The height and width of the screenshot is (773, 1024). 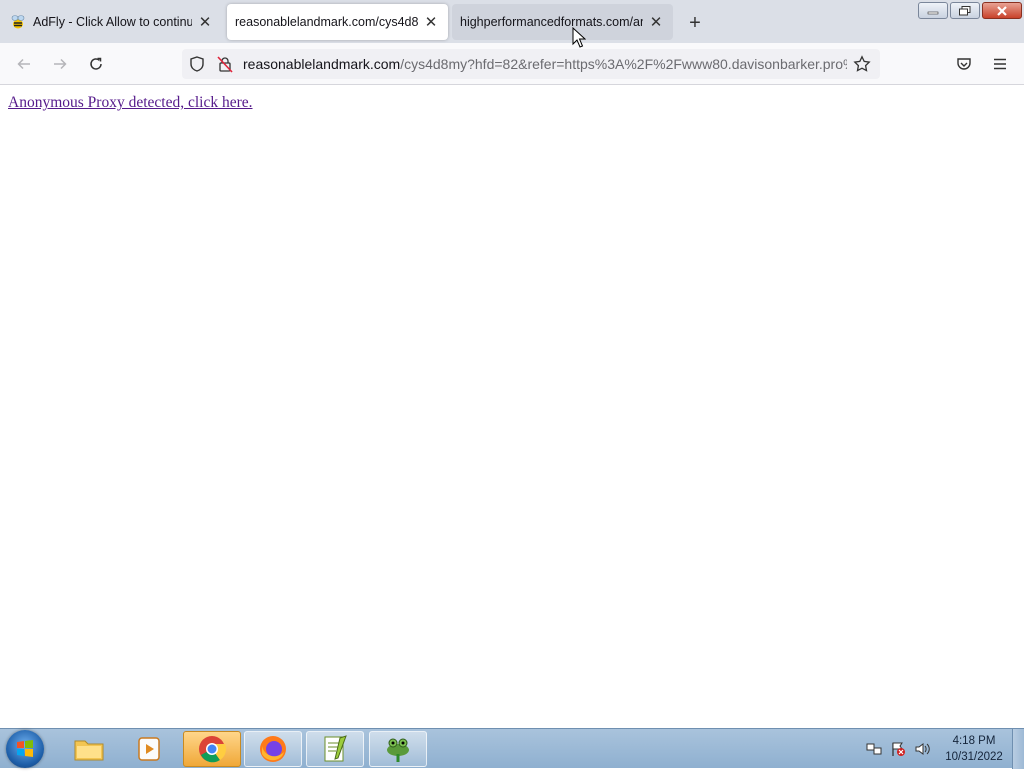 What do you see at coordinates (225, 64) in the screenshot?
I see `insecure-lock-icon` at bounding box center [225, 64].